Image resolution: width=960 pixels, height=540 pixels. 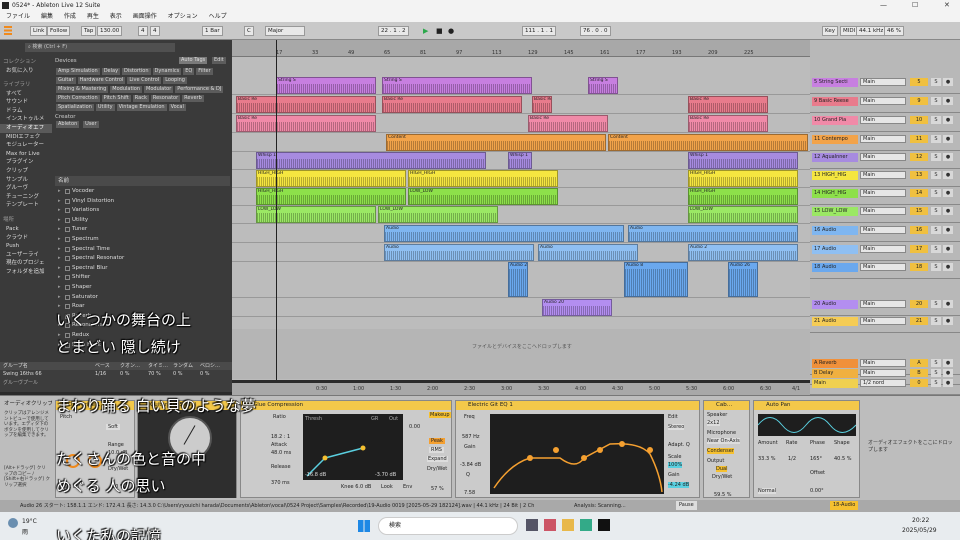 What do you see at coordinates (919, 373) in the screenshot?
I see `track-activator: B` at bounding box center [919, 373].